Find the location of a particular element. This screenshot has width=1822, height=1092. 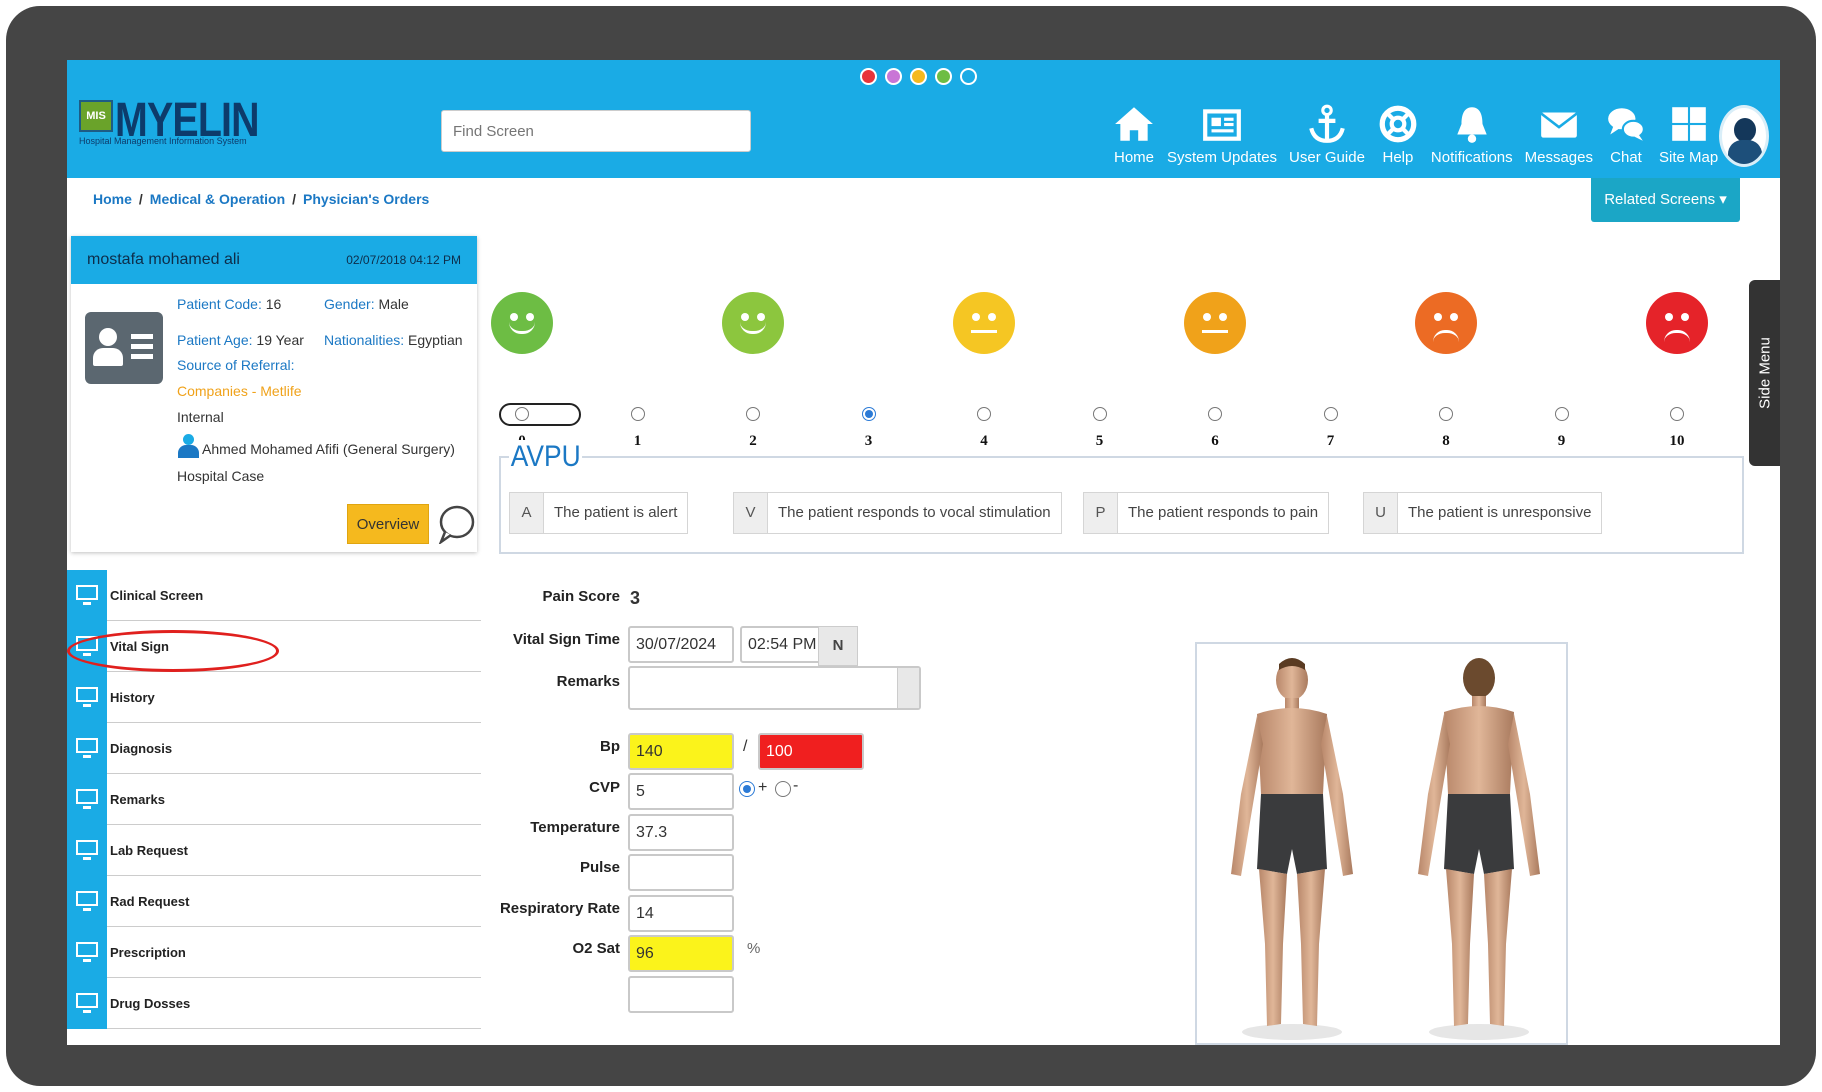

cvp-minus-label: - is located at coordinates (796, 785).